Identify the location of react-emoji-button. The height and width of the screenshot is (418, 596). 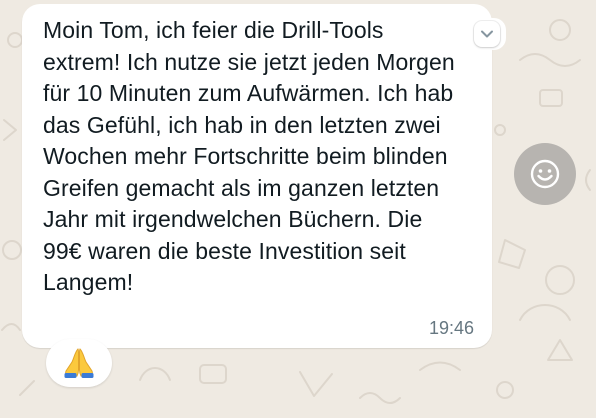
(545, 174).